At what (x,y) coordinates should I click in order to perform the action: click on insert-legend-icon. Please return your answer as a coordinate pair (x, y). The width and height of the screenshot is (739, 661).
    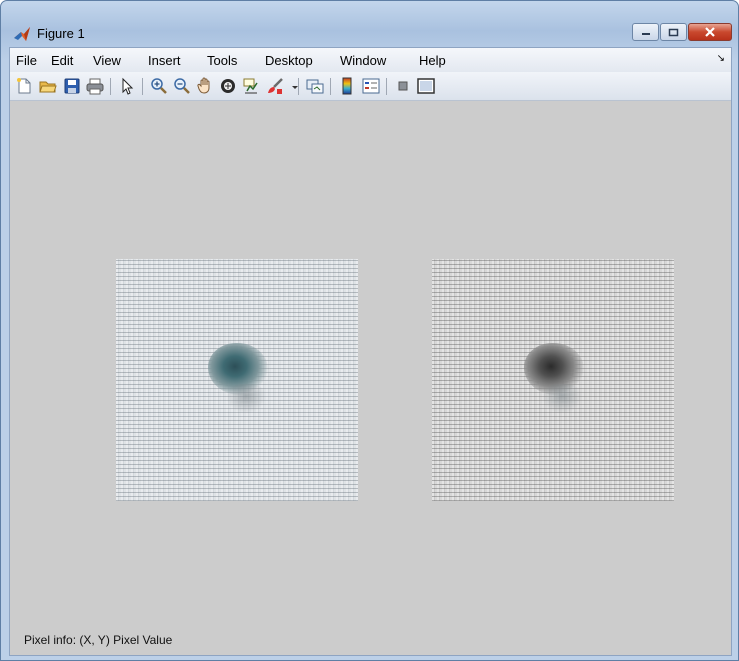
    Looking at the image, I should click on (371, 86).